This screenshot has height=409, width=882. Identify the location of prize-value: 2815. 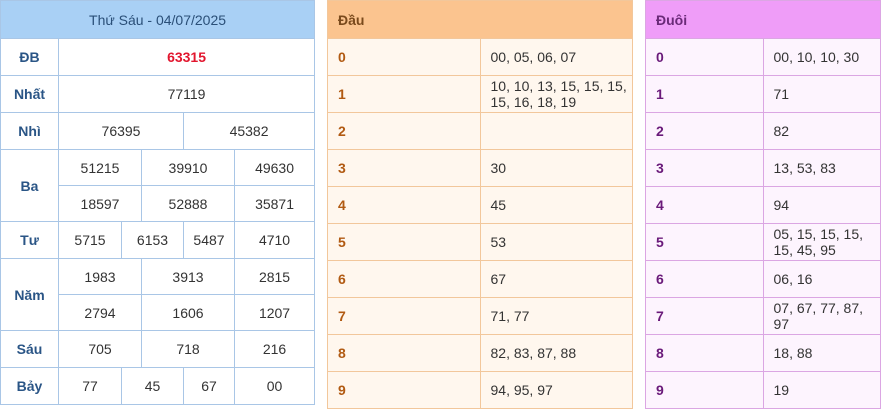
(274, 276).